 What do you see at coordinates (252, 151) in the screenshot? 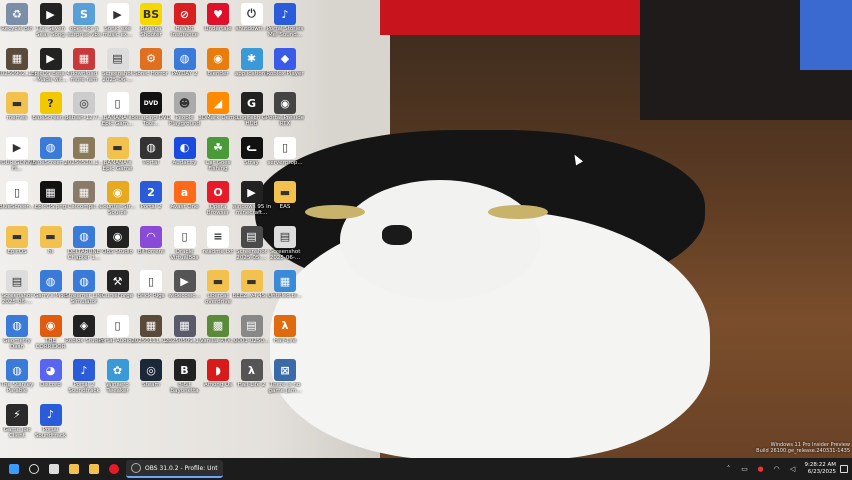
I see `desktop-icon: ᓚ Stray` at bounding box center [252, 151].